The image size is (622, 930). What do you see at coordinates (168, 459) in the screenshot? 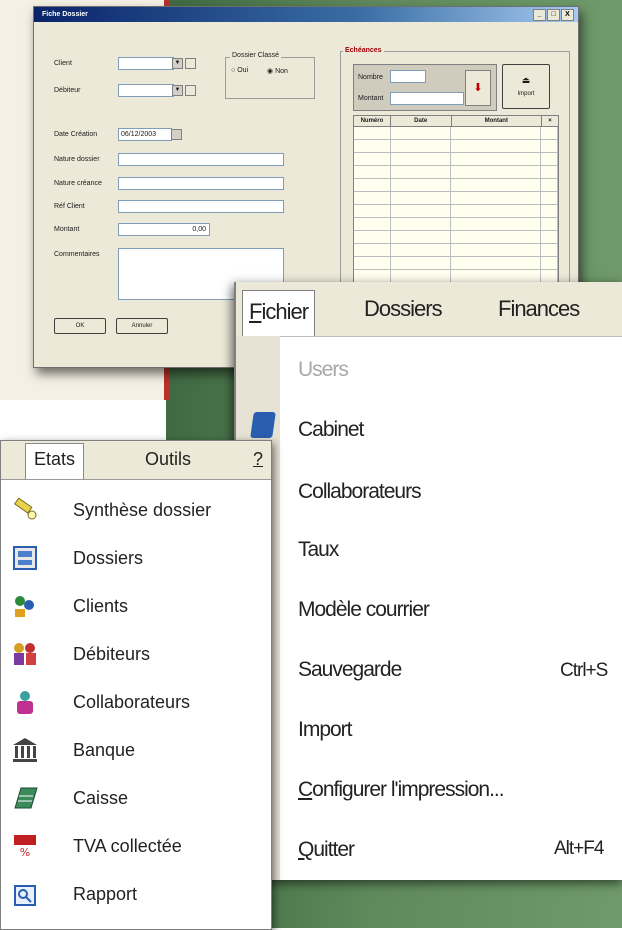
I see `tab-outils: Outils` at bounding box center [168, 459].